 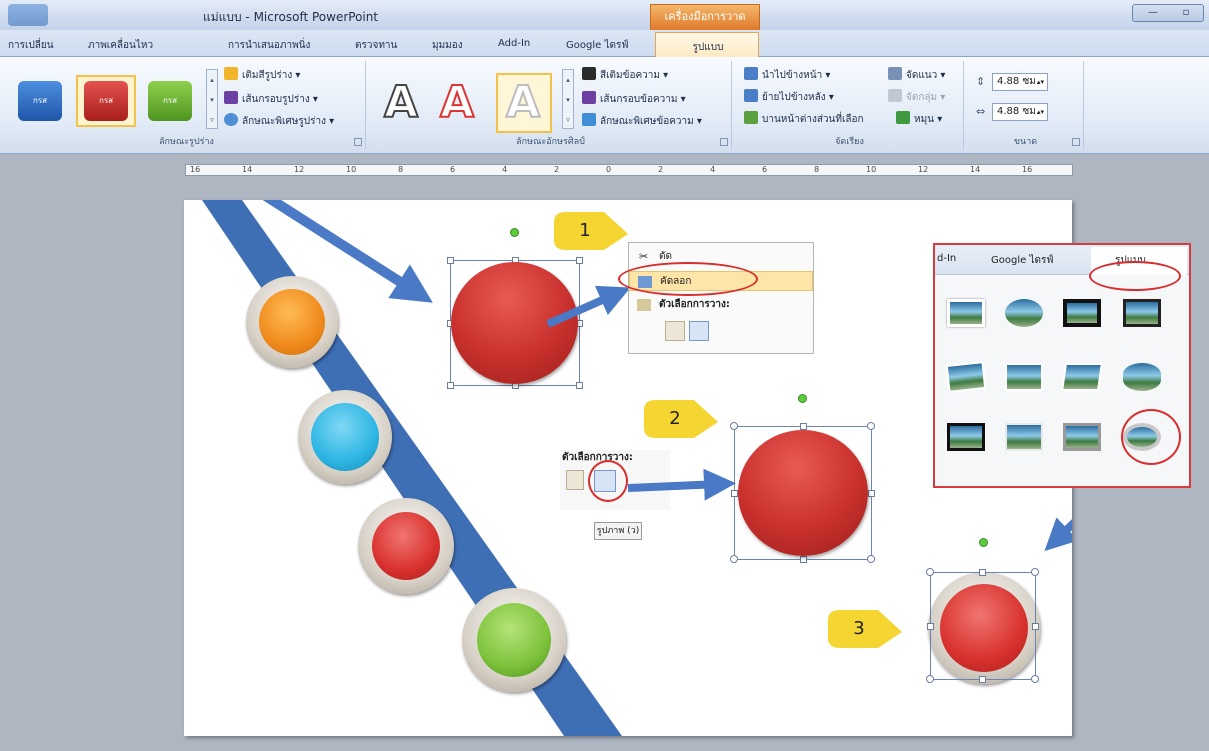 I want to click on bring-forward-button: นำไปข้างหน้า ▾, so click(x=787, y=76).